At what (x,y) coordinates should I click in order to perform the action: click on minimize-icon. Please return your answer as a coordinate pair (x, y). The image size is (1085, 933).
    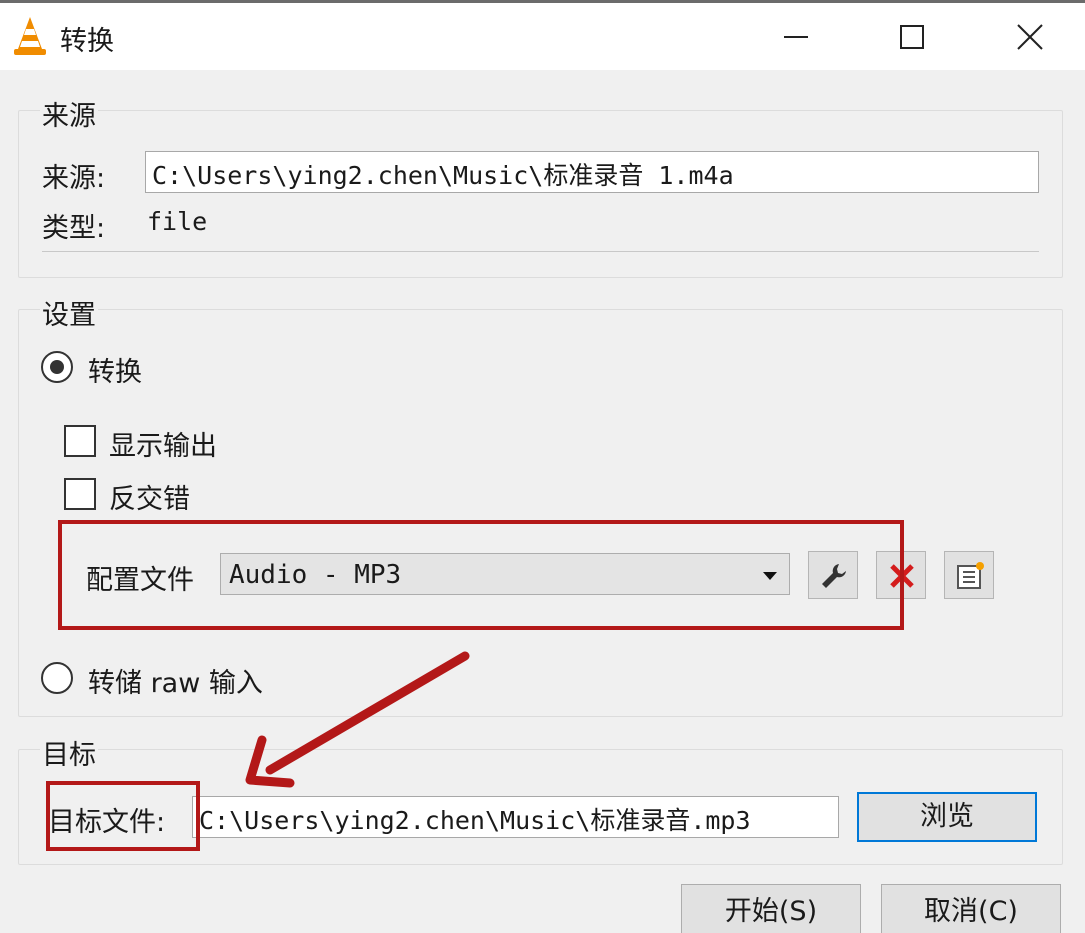
    Looking at the image, I should click on (796, 37).